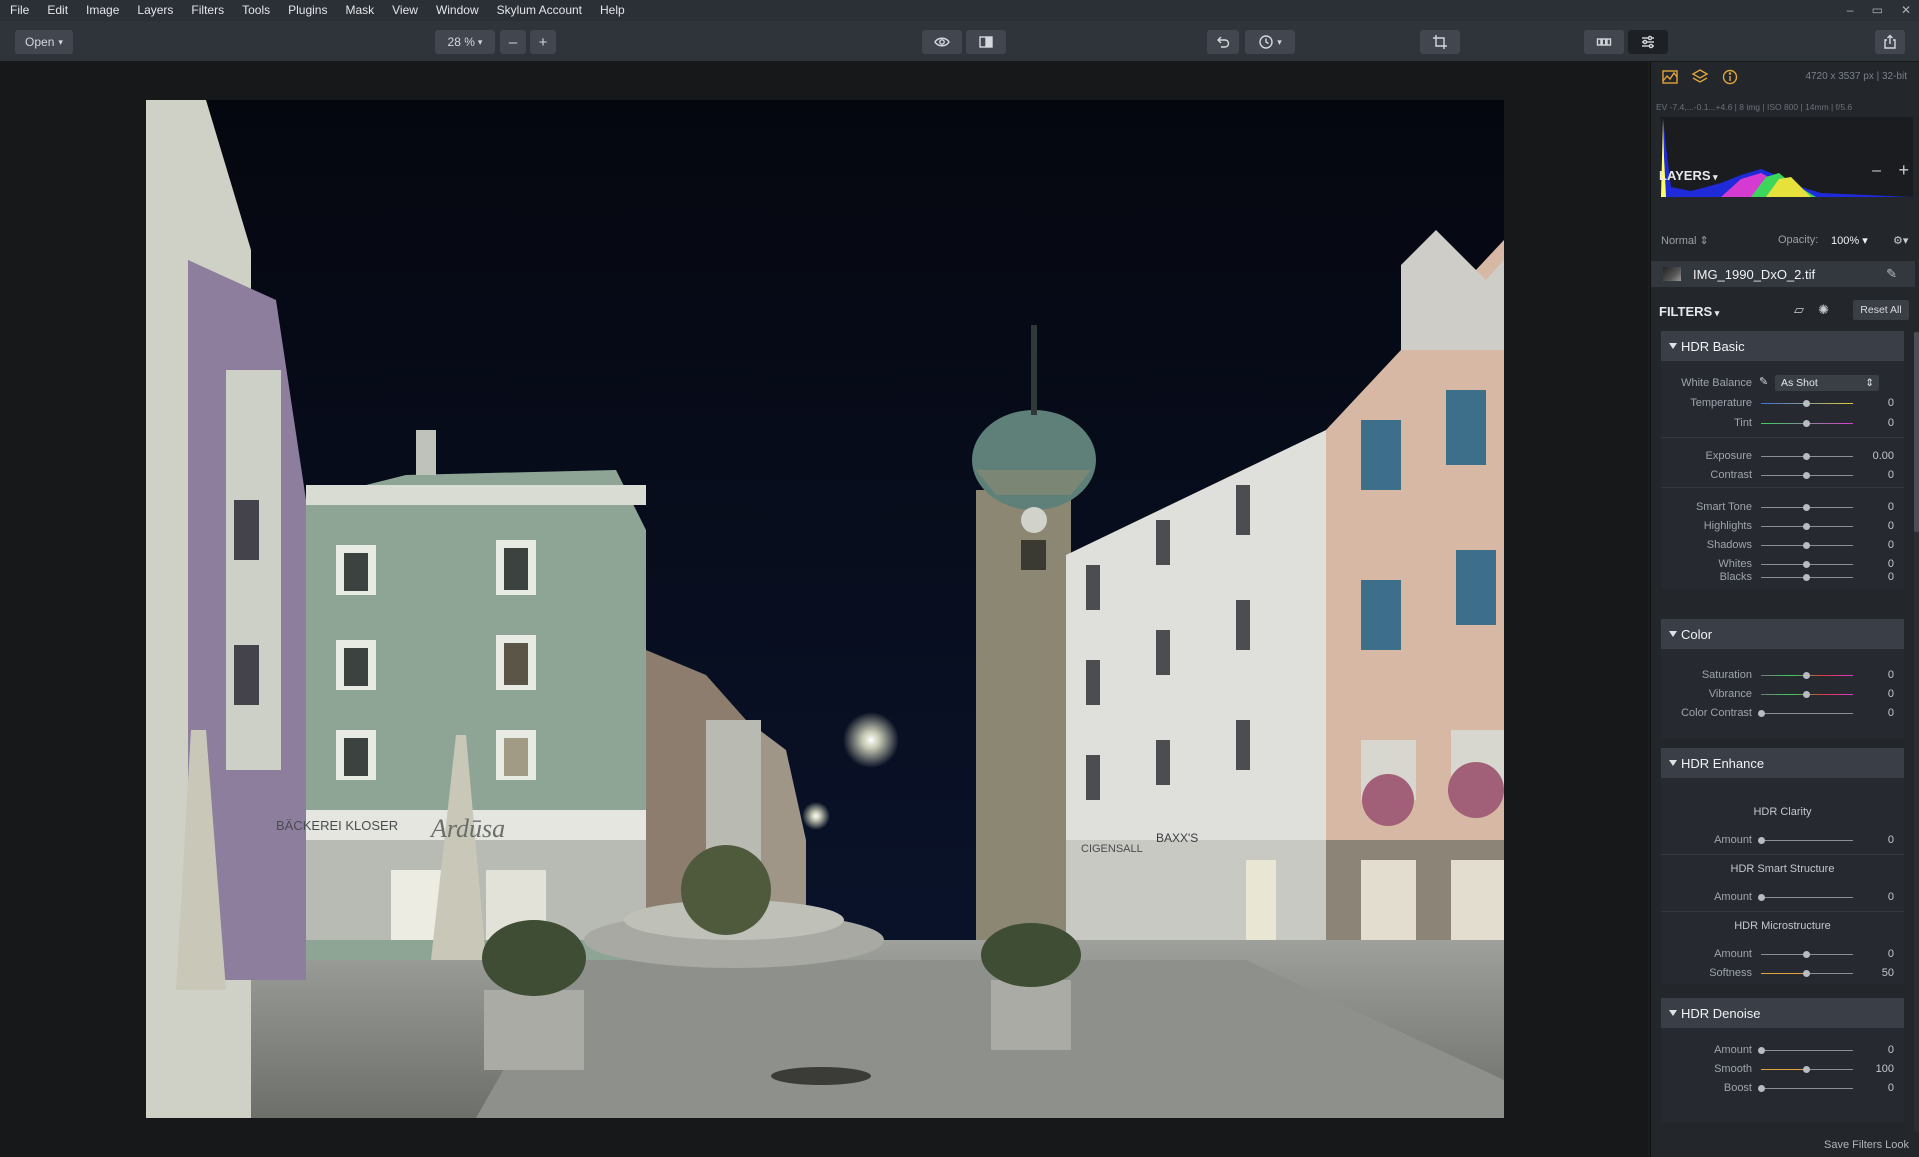 This screenshot has width=1919, height=1157. What do you see at coordinates (1866, 1145) in the screenshot?
I see `save-filters-look-button: Save Filters Look` at bounding box center [1866, 1145].